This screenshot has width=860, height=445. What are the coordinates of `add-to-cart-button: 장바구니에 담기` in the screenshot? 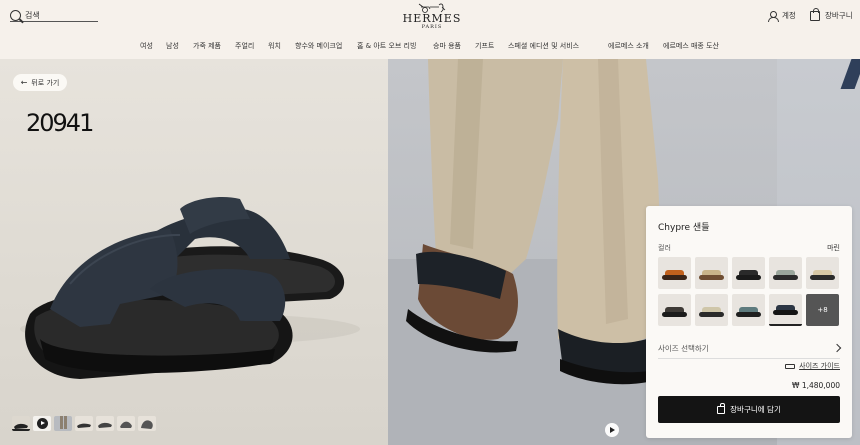 It's located at (749, 409).